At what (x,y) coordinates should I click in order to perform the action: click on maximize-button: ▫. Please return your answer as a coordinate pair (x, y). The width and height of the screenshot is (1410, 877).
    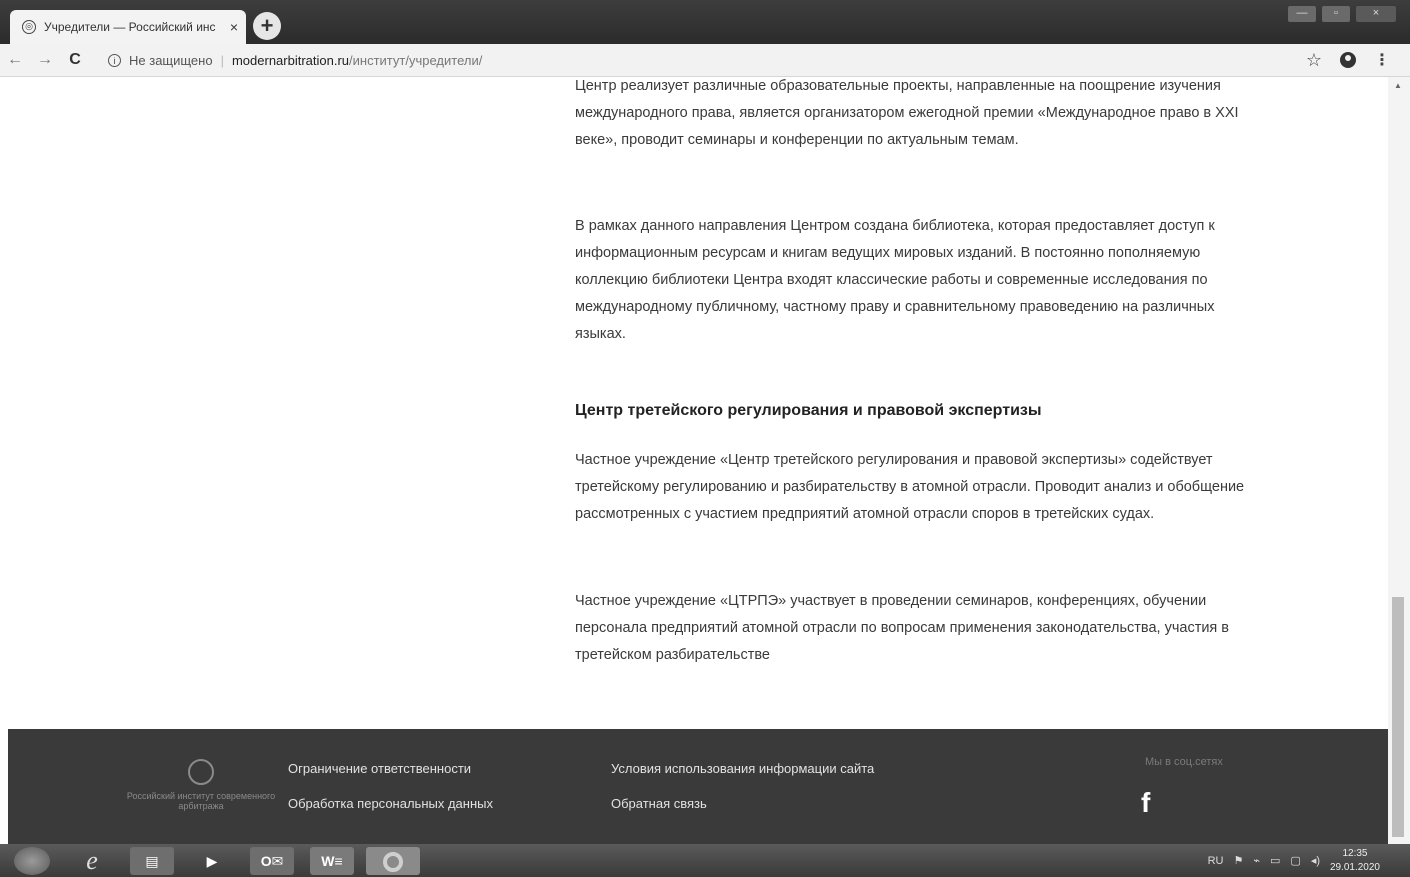
    Looking at the image, I should click on (1336, 14).